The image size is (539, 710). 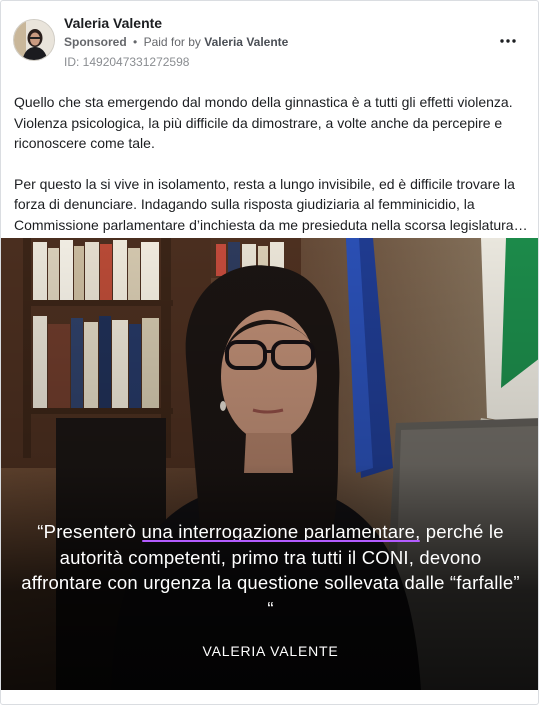 I want to click on paid-for-prefix: Paid for by, so click(x=172, y=42).